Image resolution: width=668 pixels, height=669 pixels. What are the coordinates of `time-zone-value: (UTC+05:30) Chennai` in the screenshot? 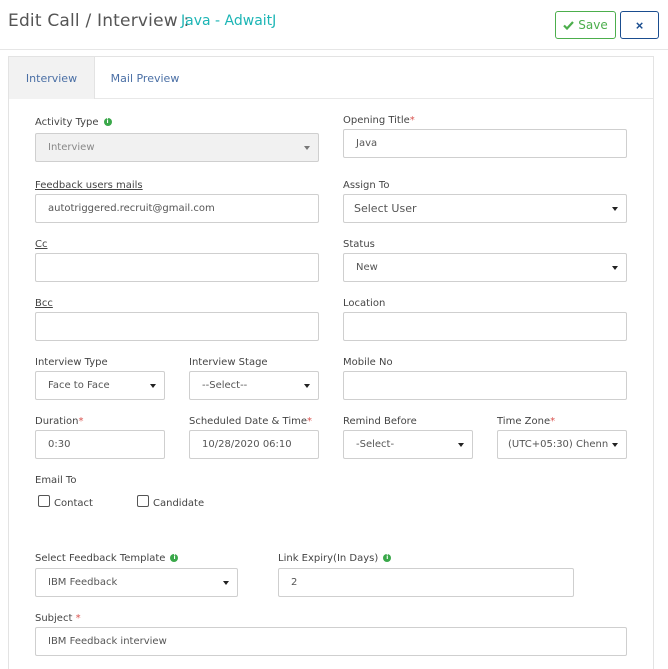 It's located at (558, 444).